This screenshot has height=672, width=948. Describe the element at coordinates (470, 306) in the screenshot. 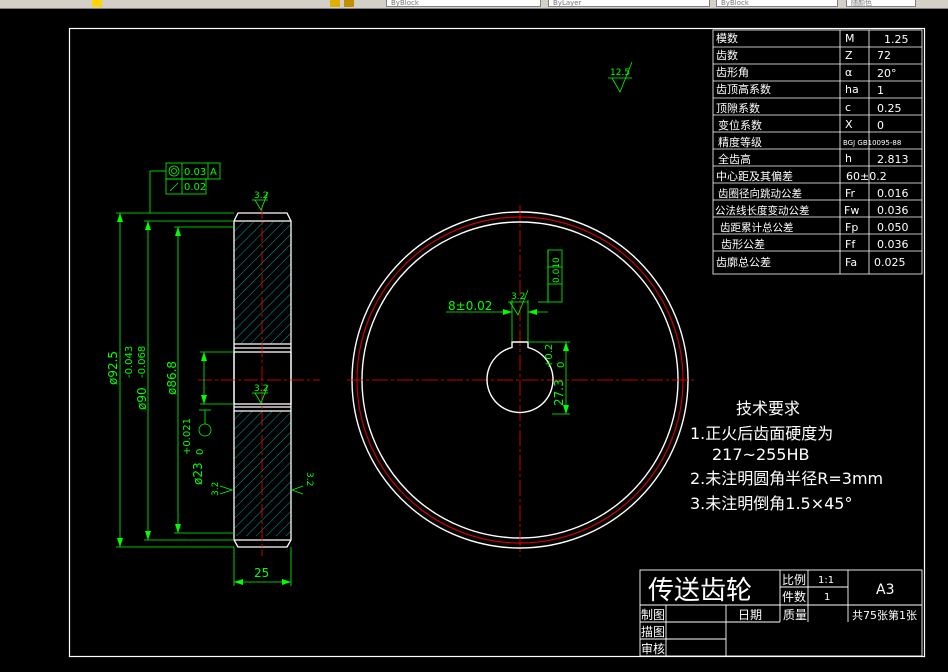

I see `key-width-dim: 8±0.02` at that location.